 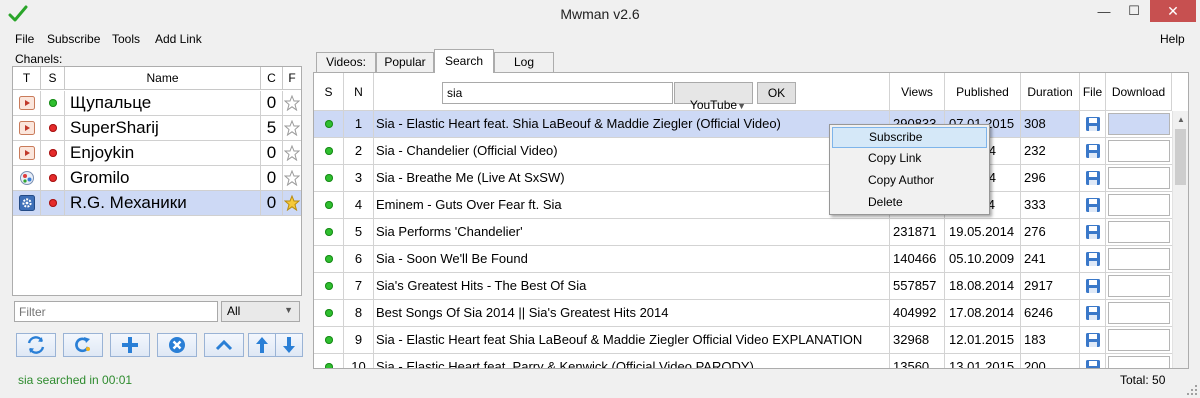 What do you see at coordinates (292, 78) in the screenshot?
I see `col-header-fav: F` at bounding box center [292, 78].